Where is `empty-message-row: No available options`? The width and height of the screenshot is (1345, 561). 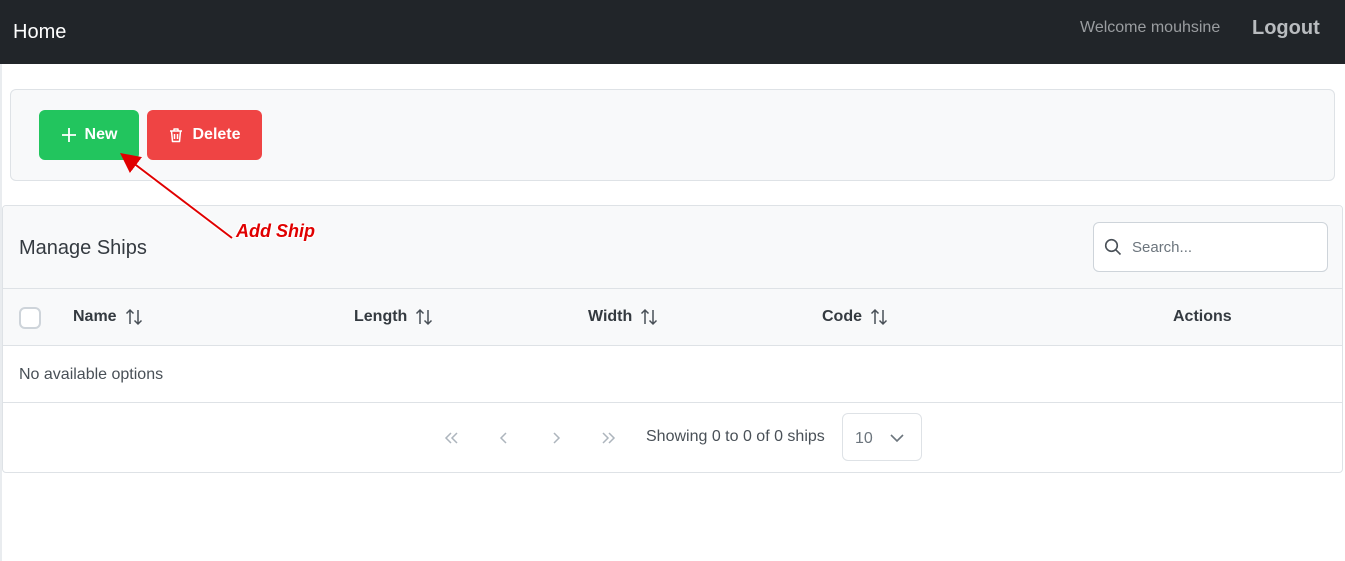
empty-message-row: No available options is located at coordinates (672, 374).